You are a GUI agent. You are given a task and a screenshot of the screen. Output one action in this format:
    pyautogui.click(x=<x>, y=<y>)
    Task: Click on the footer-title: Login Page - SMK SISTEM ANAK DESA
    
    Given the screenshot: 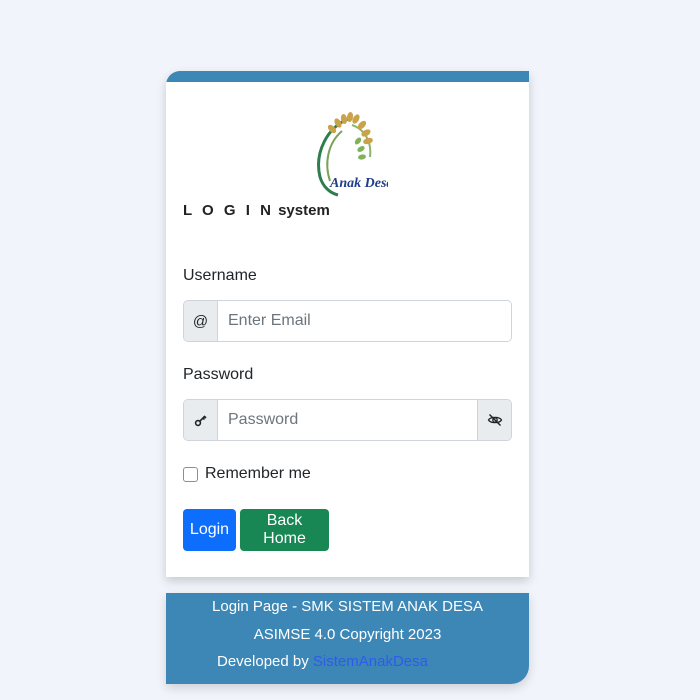 What is the action you would take?
    pyautogui.click(x=347, y=606)
    